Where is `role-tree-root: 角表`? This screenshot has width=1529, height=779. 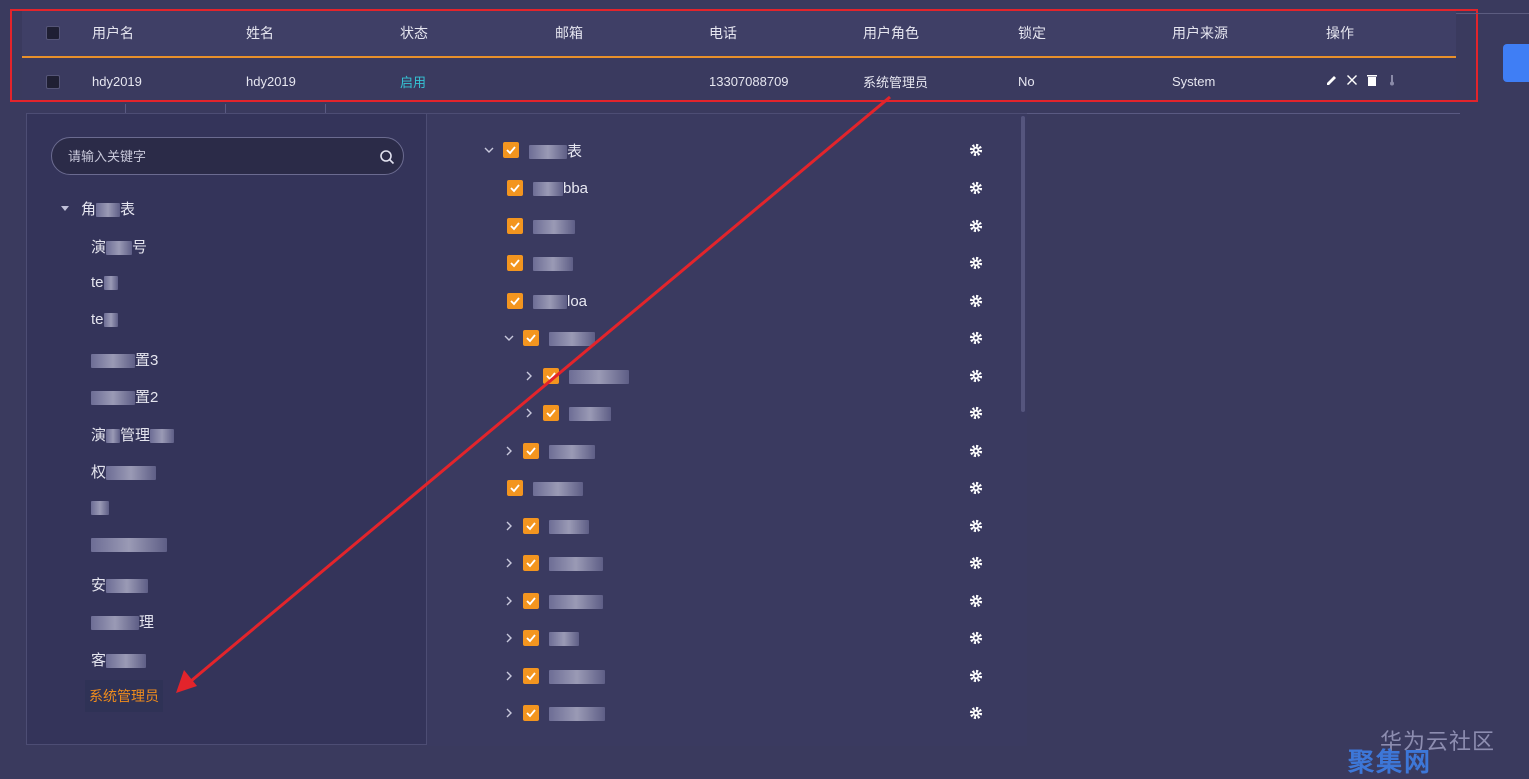 role-tree-root: 角表 is located at coordinates (98, 208).